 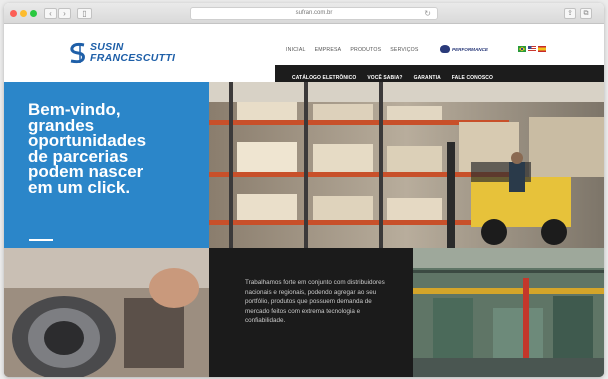 I want to click on machinery-photo, so click(x=106, y=312).